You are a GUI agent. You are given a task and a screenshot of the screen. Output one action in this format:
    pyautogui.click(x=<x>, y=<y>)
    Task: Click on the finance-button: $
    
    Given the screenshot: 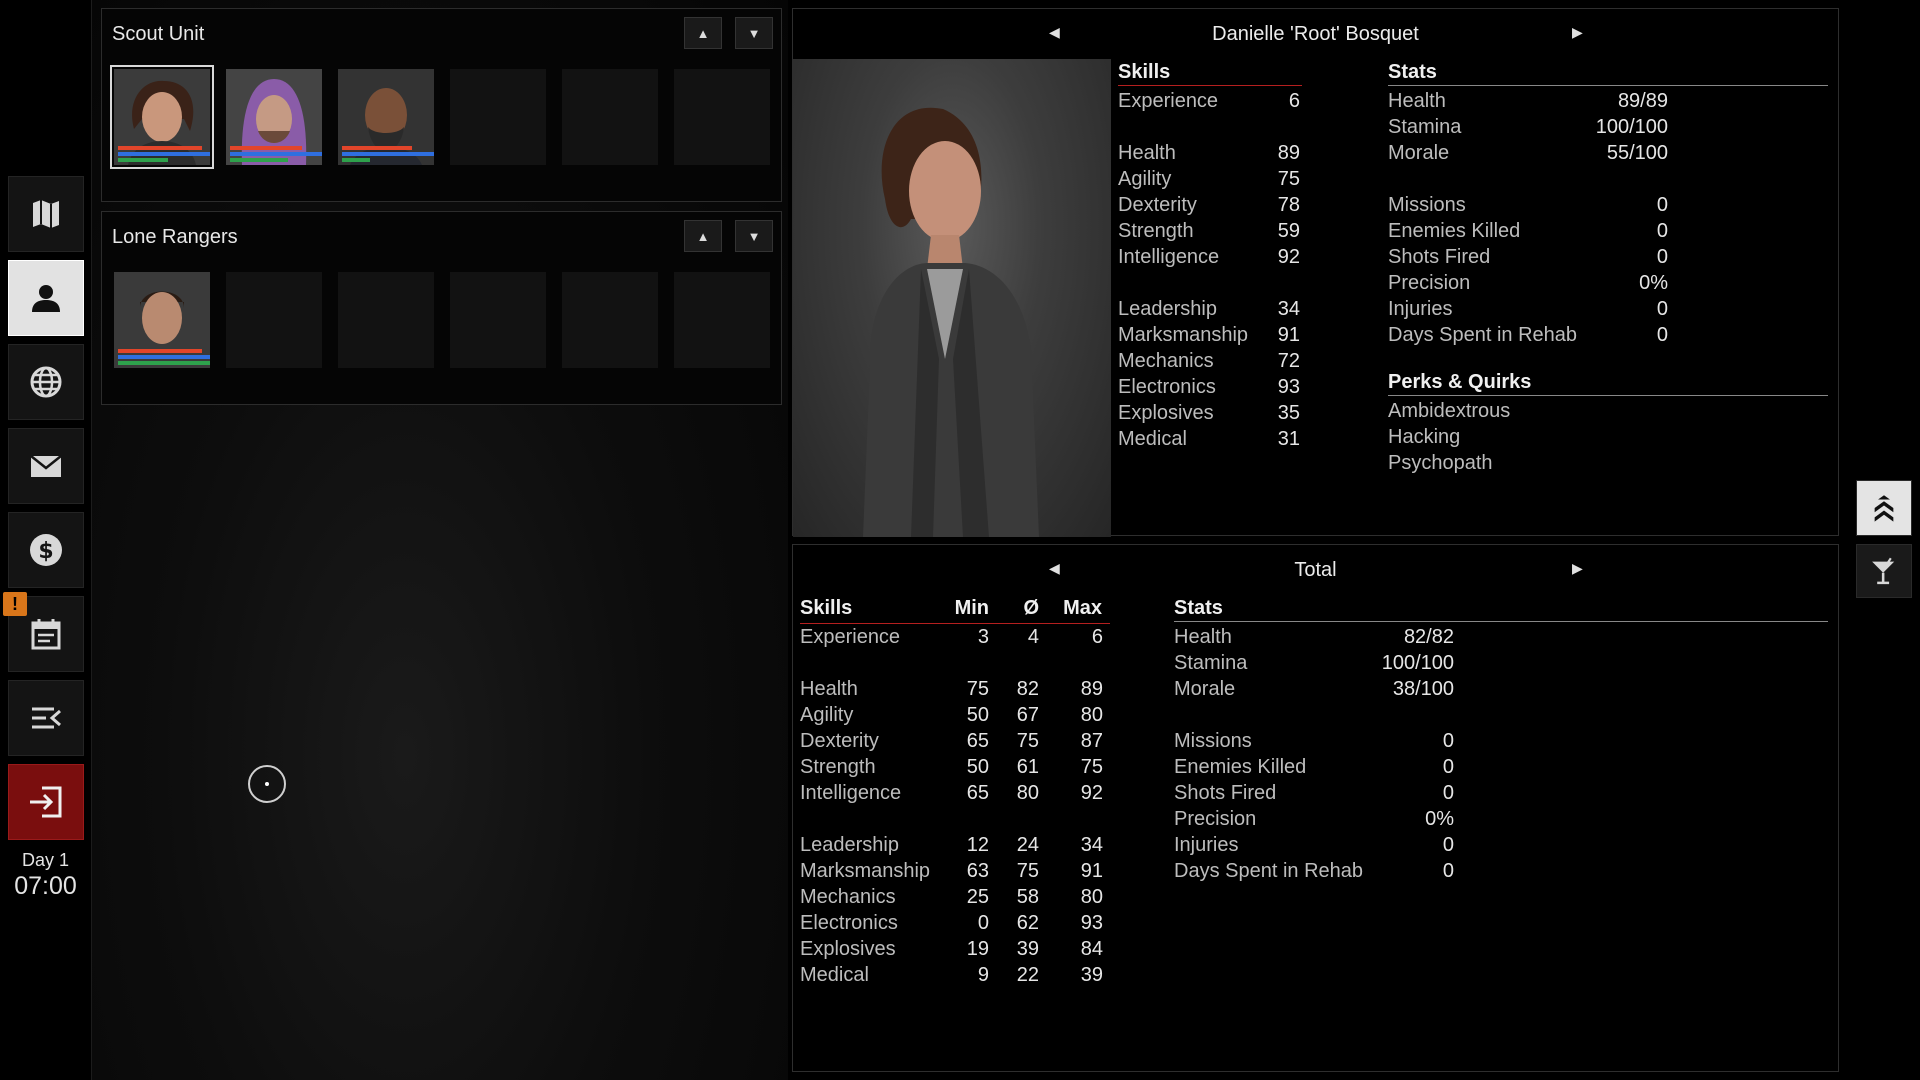 What is the action you would take?
    pyautogui.click(x=46, y=550)
    